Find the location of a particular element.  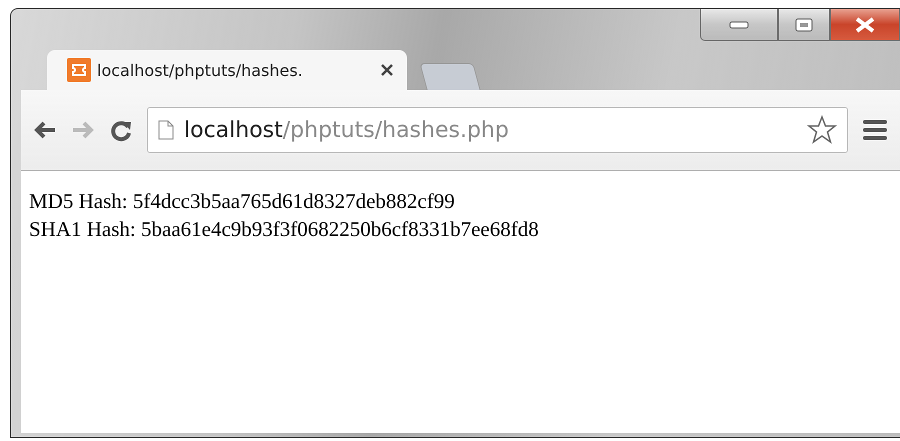

minimize-icon is located at coordinates (739, 24).